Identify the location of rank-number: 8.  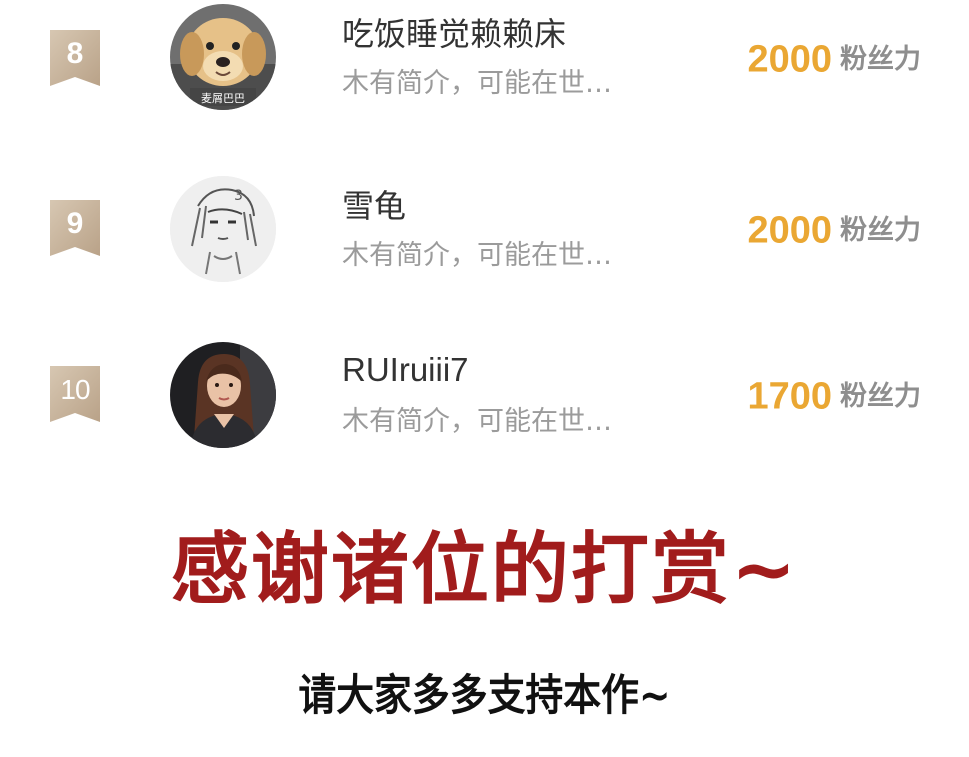
(75, 53).